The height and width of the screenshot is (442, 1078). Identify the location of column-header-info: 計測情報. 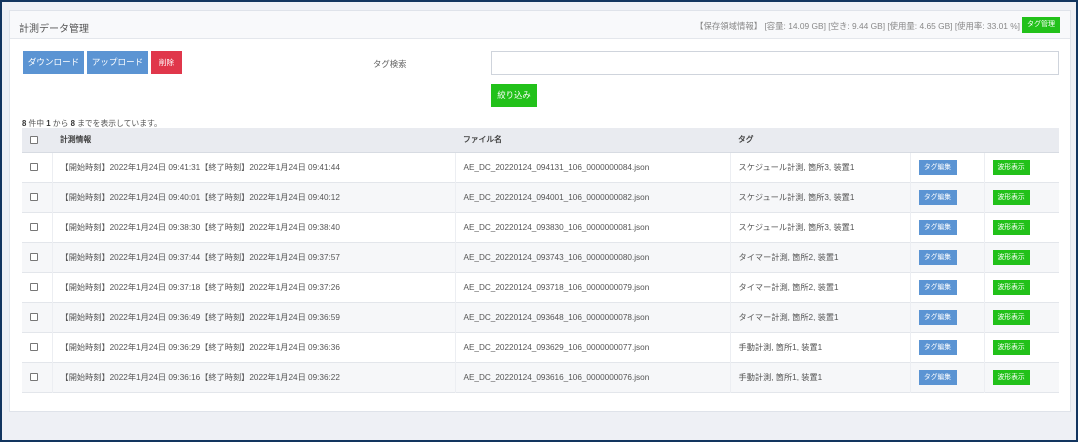
(253, 140).